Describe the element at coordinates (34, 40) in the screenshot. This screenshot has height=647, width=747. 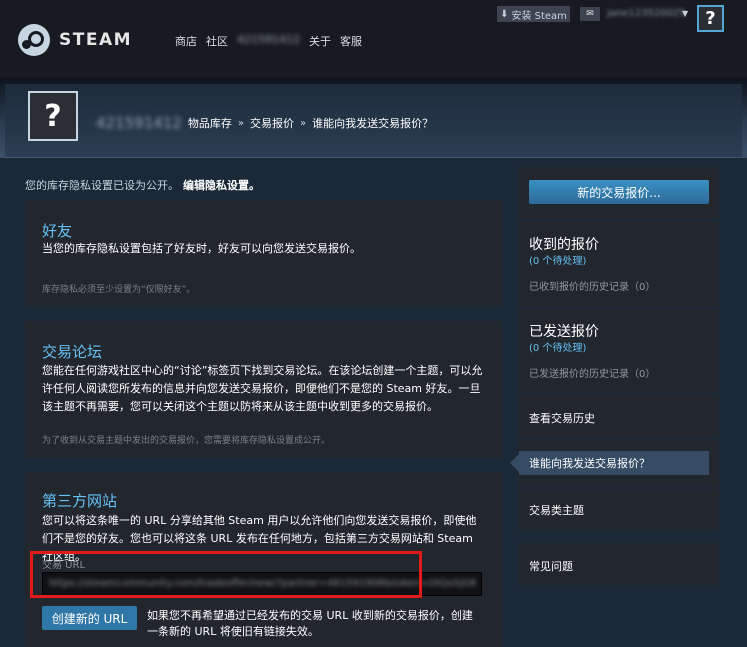
I see `steam-logo-icon` at that location.